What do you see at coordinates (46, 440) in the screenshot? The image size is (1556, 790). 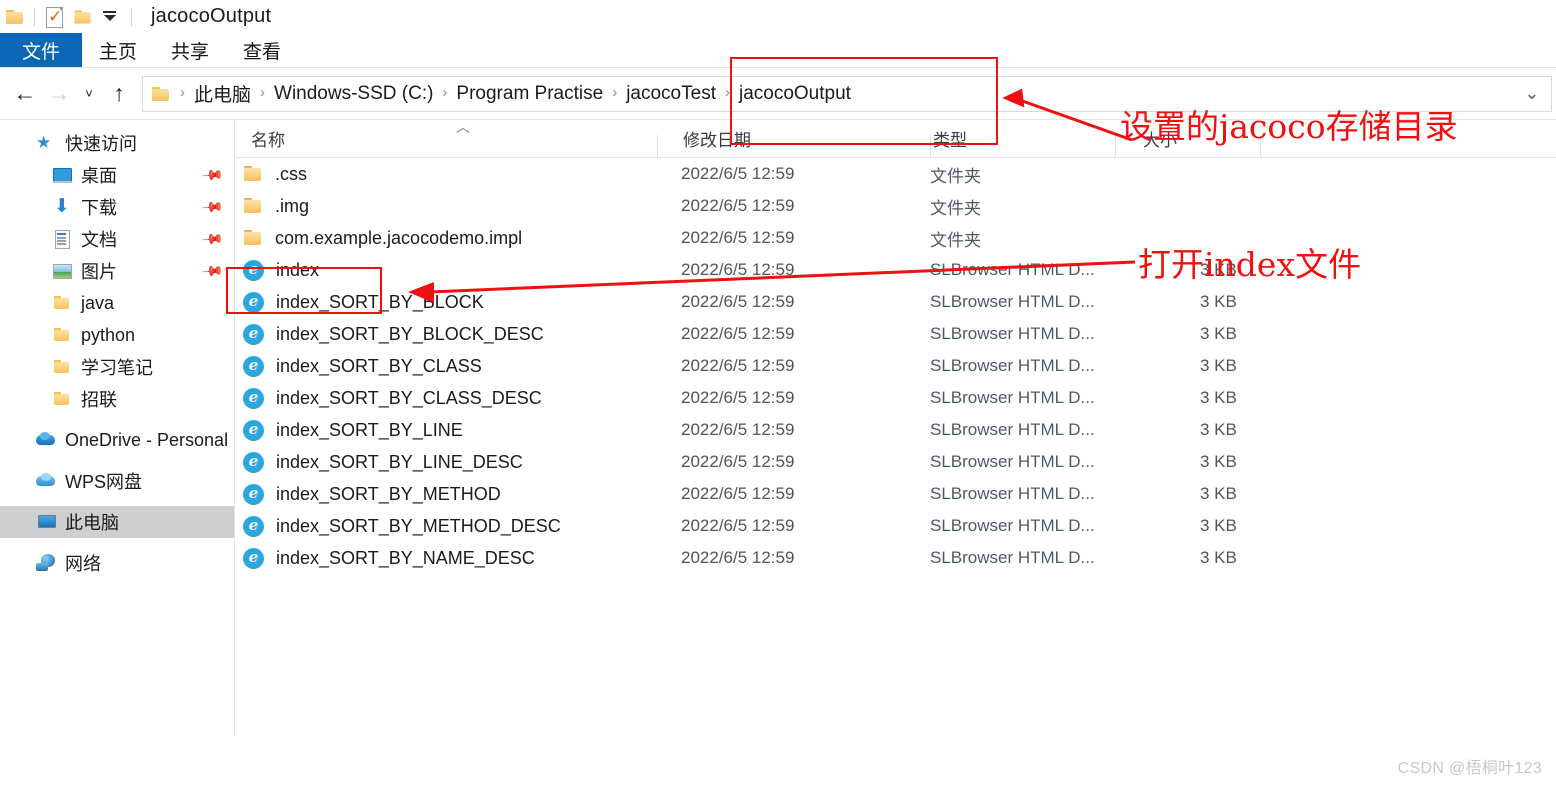 I see `onedrive-icon` at bounding box center [46, 440].